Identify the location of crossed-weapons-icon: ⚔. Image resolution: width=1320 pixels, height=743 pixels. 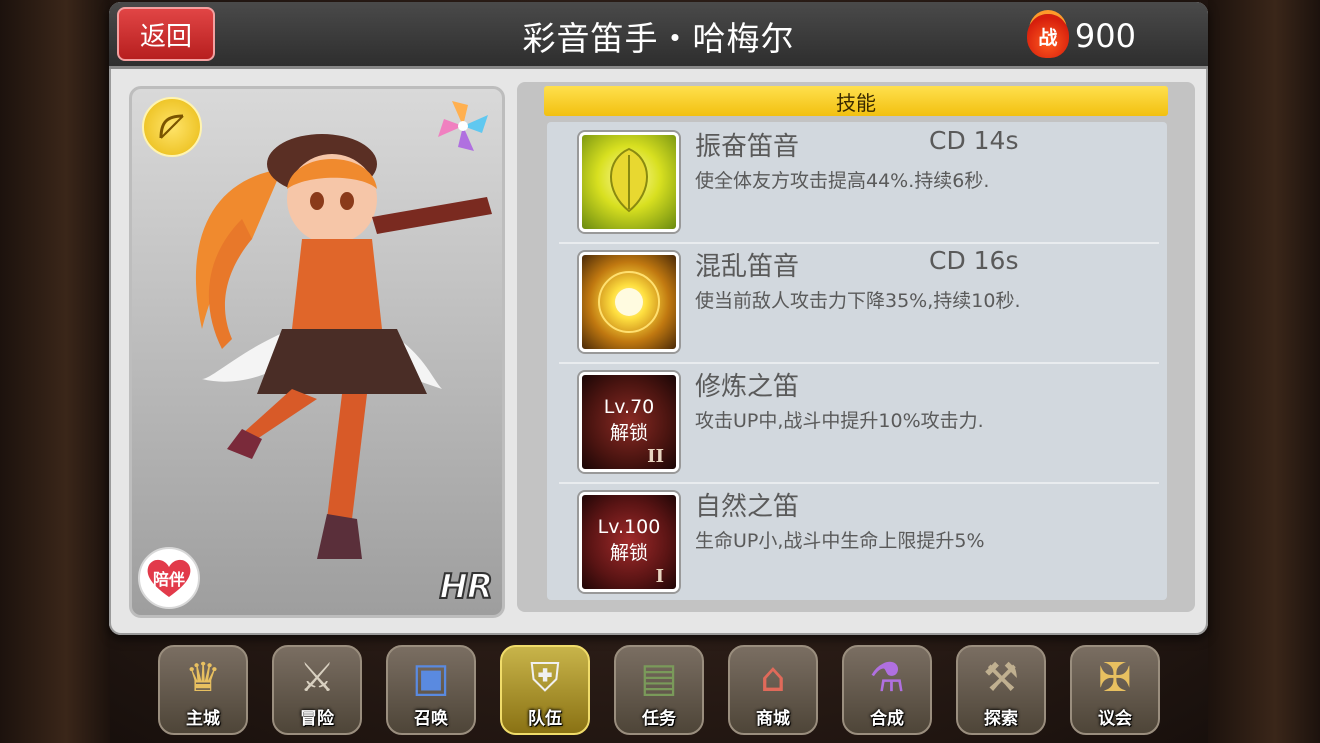
(317, 678).